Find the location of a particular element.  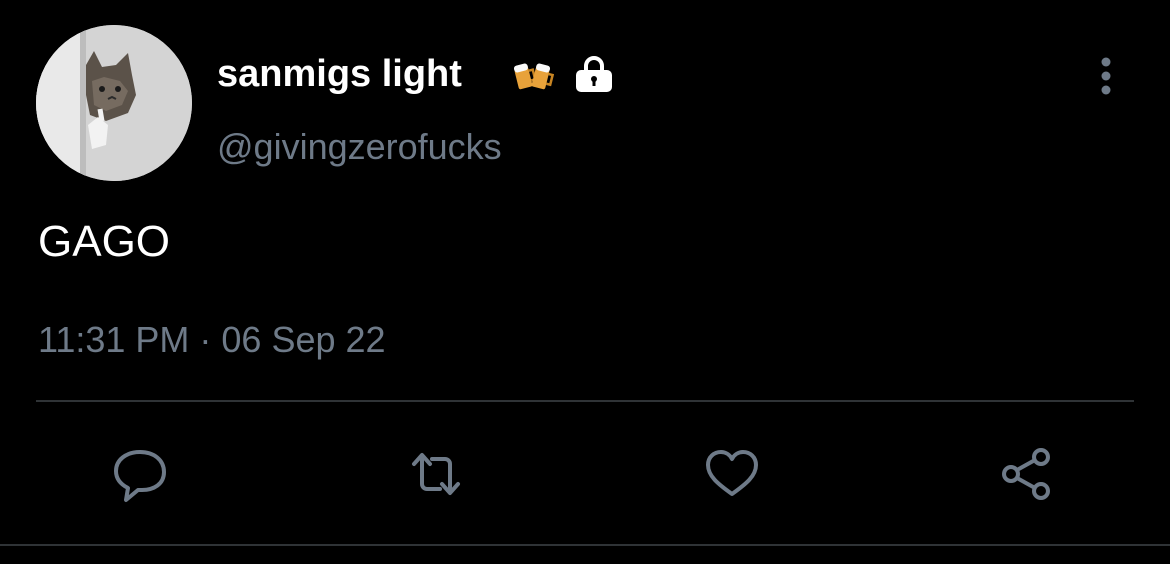

tweet-timestamp: 11:31 PM · 06 Sep 22 is located at coordinates (212, 340).